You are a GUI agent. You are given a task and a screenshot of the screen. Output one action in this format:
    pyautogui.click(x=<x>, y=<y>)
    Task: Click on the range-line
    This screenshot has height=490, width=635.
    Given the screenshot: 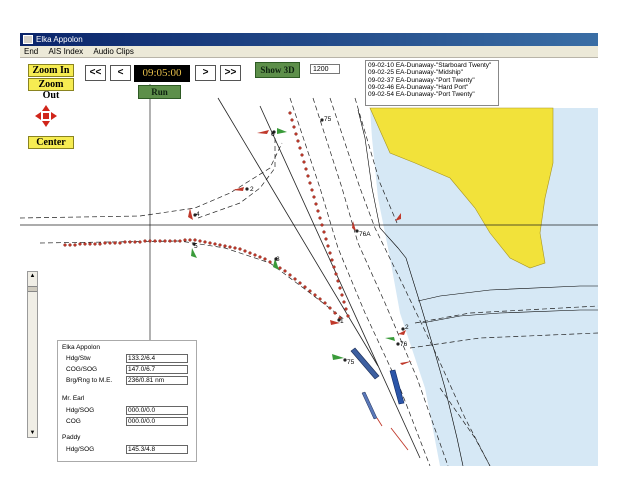 What is the action you would take?
    pyautogui.click(x=298, y=232)
    